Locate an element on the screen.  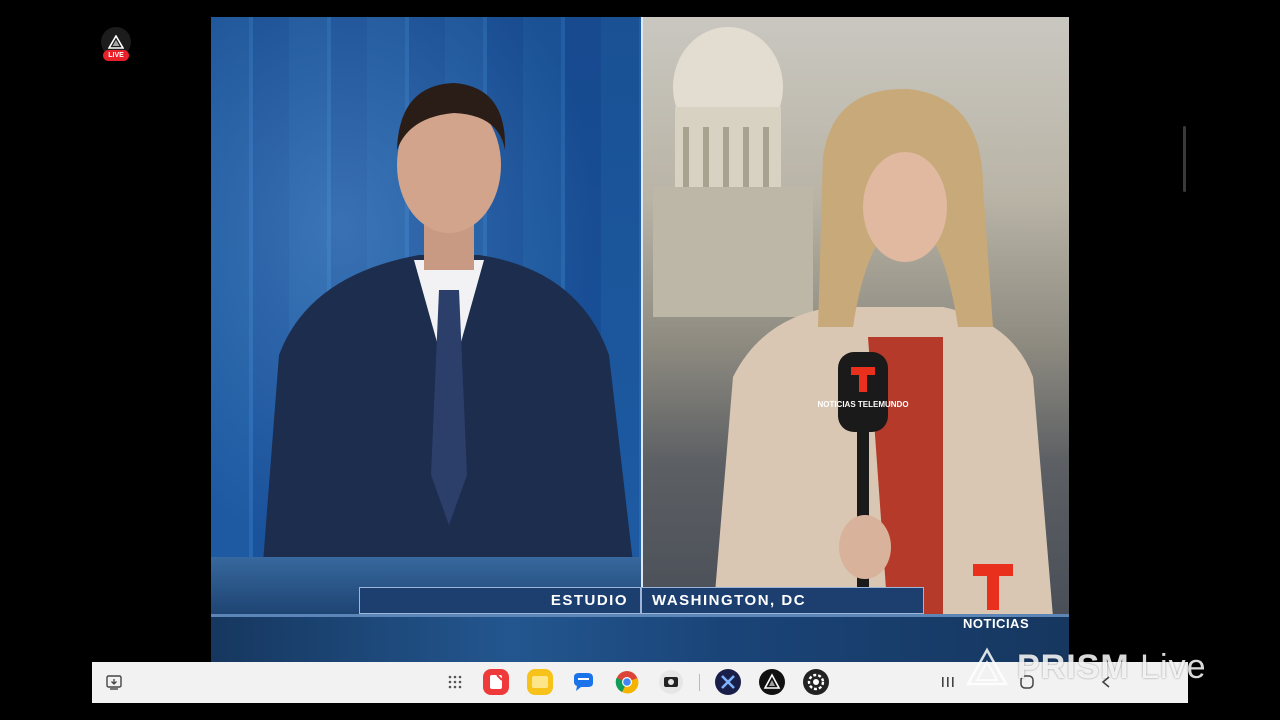
screenshot-capture-icon is located at coordinates (114, 682).